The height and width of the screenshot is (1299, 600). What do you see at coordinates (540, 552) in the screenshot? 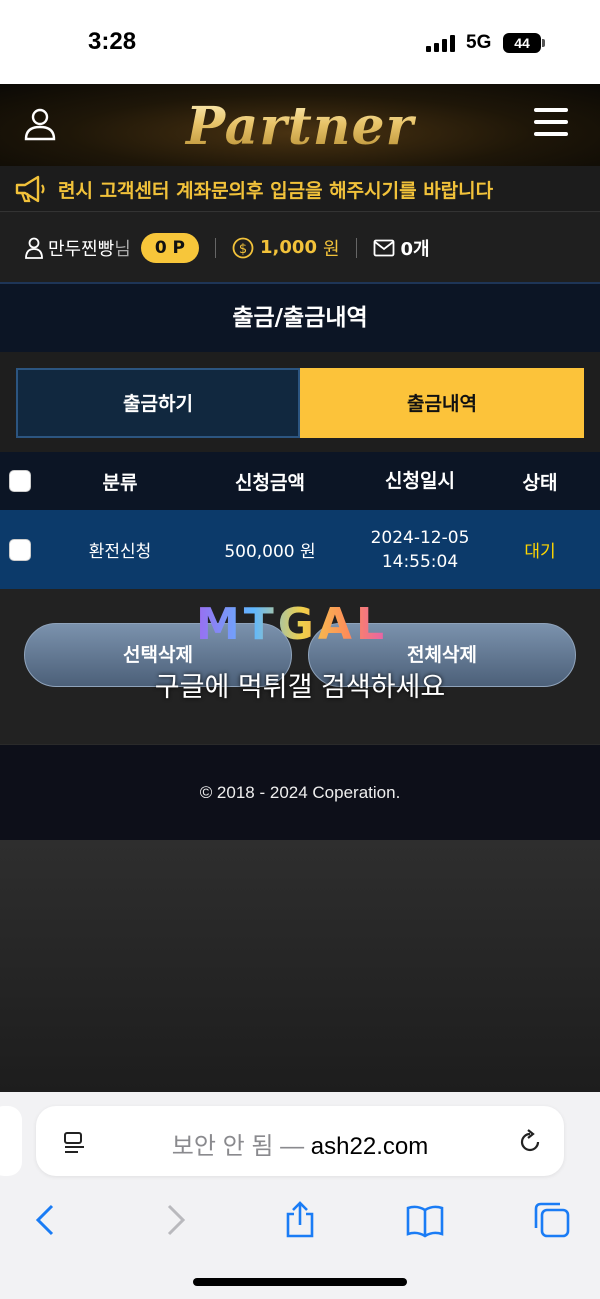
I see `row-status: 대기` at bounding box center [540, 552].